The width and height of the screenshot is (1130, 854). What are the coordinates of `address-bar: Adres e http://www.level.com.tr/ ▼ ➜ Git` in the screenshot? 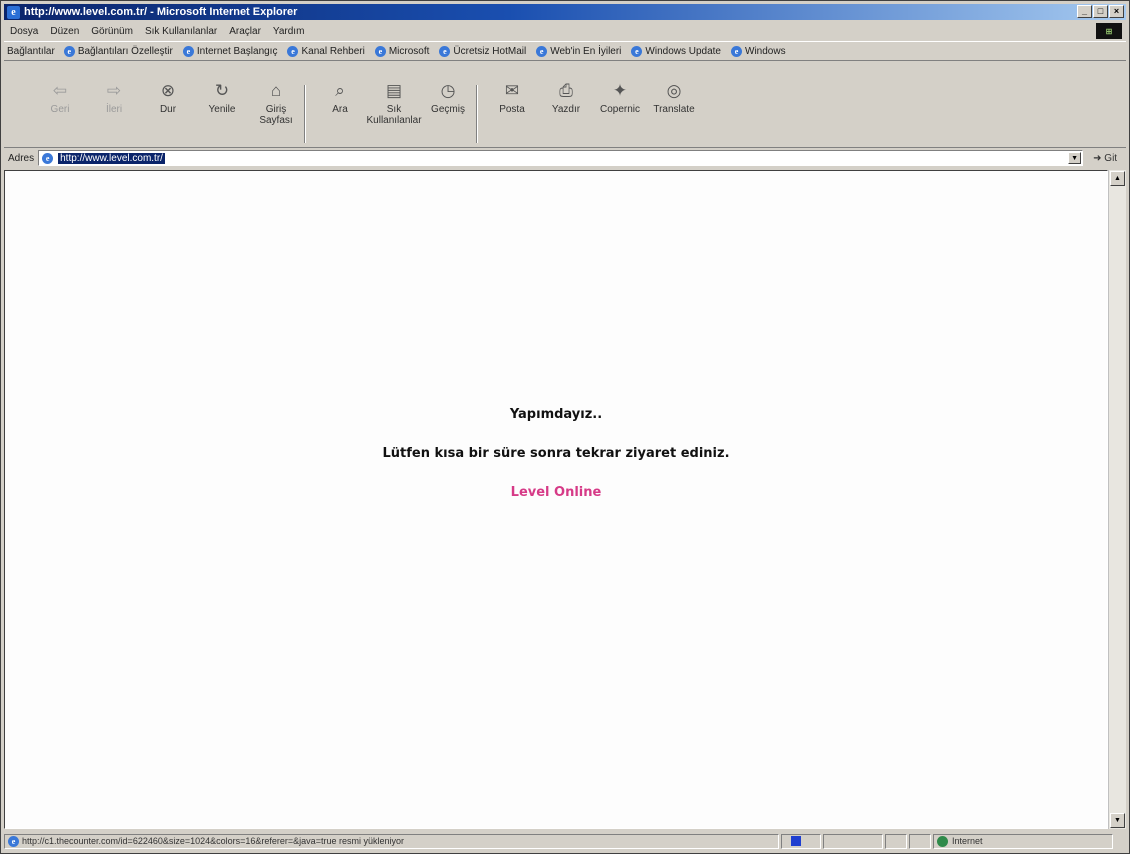 It's located at (565, 158).